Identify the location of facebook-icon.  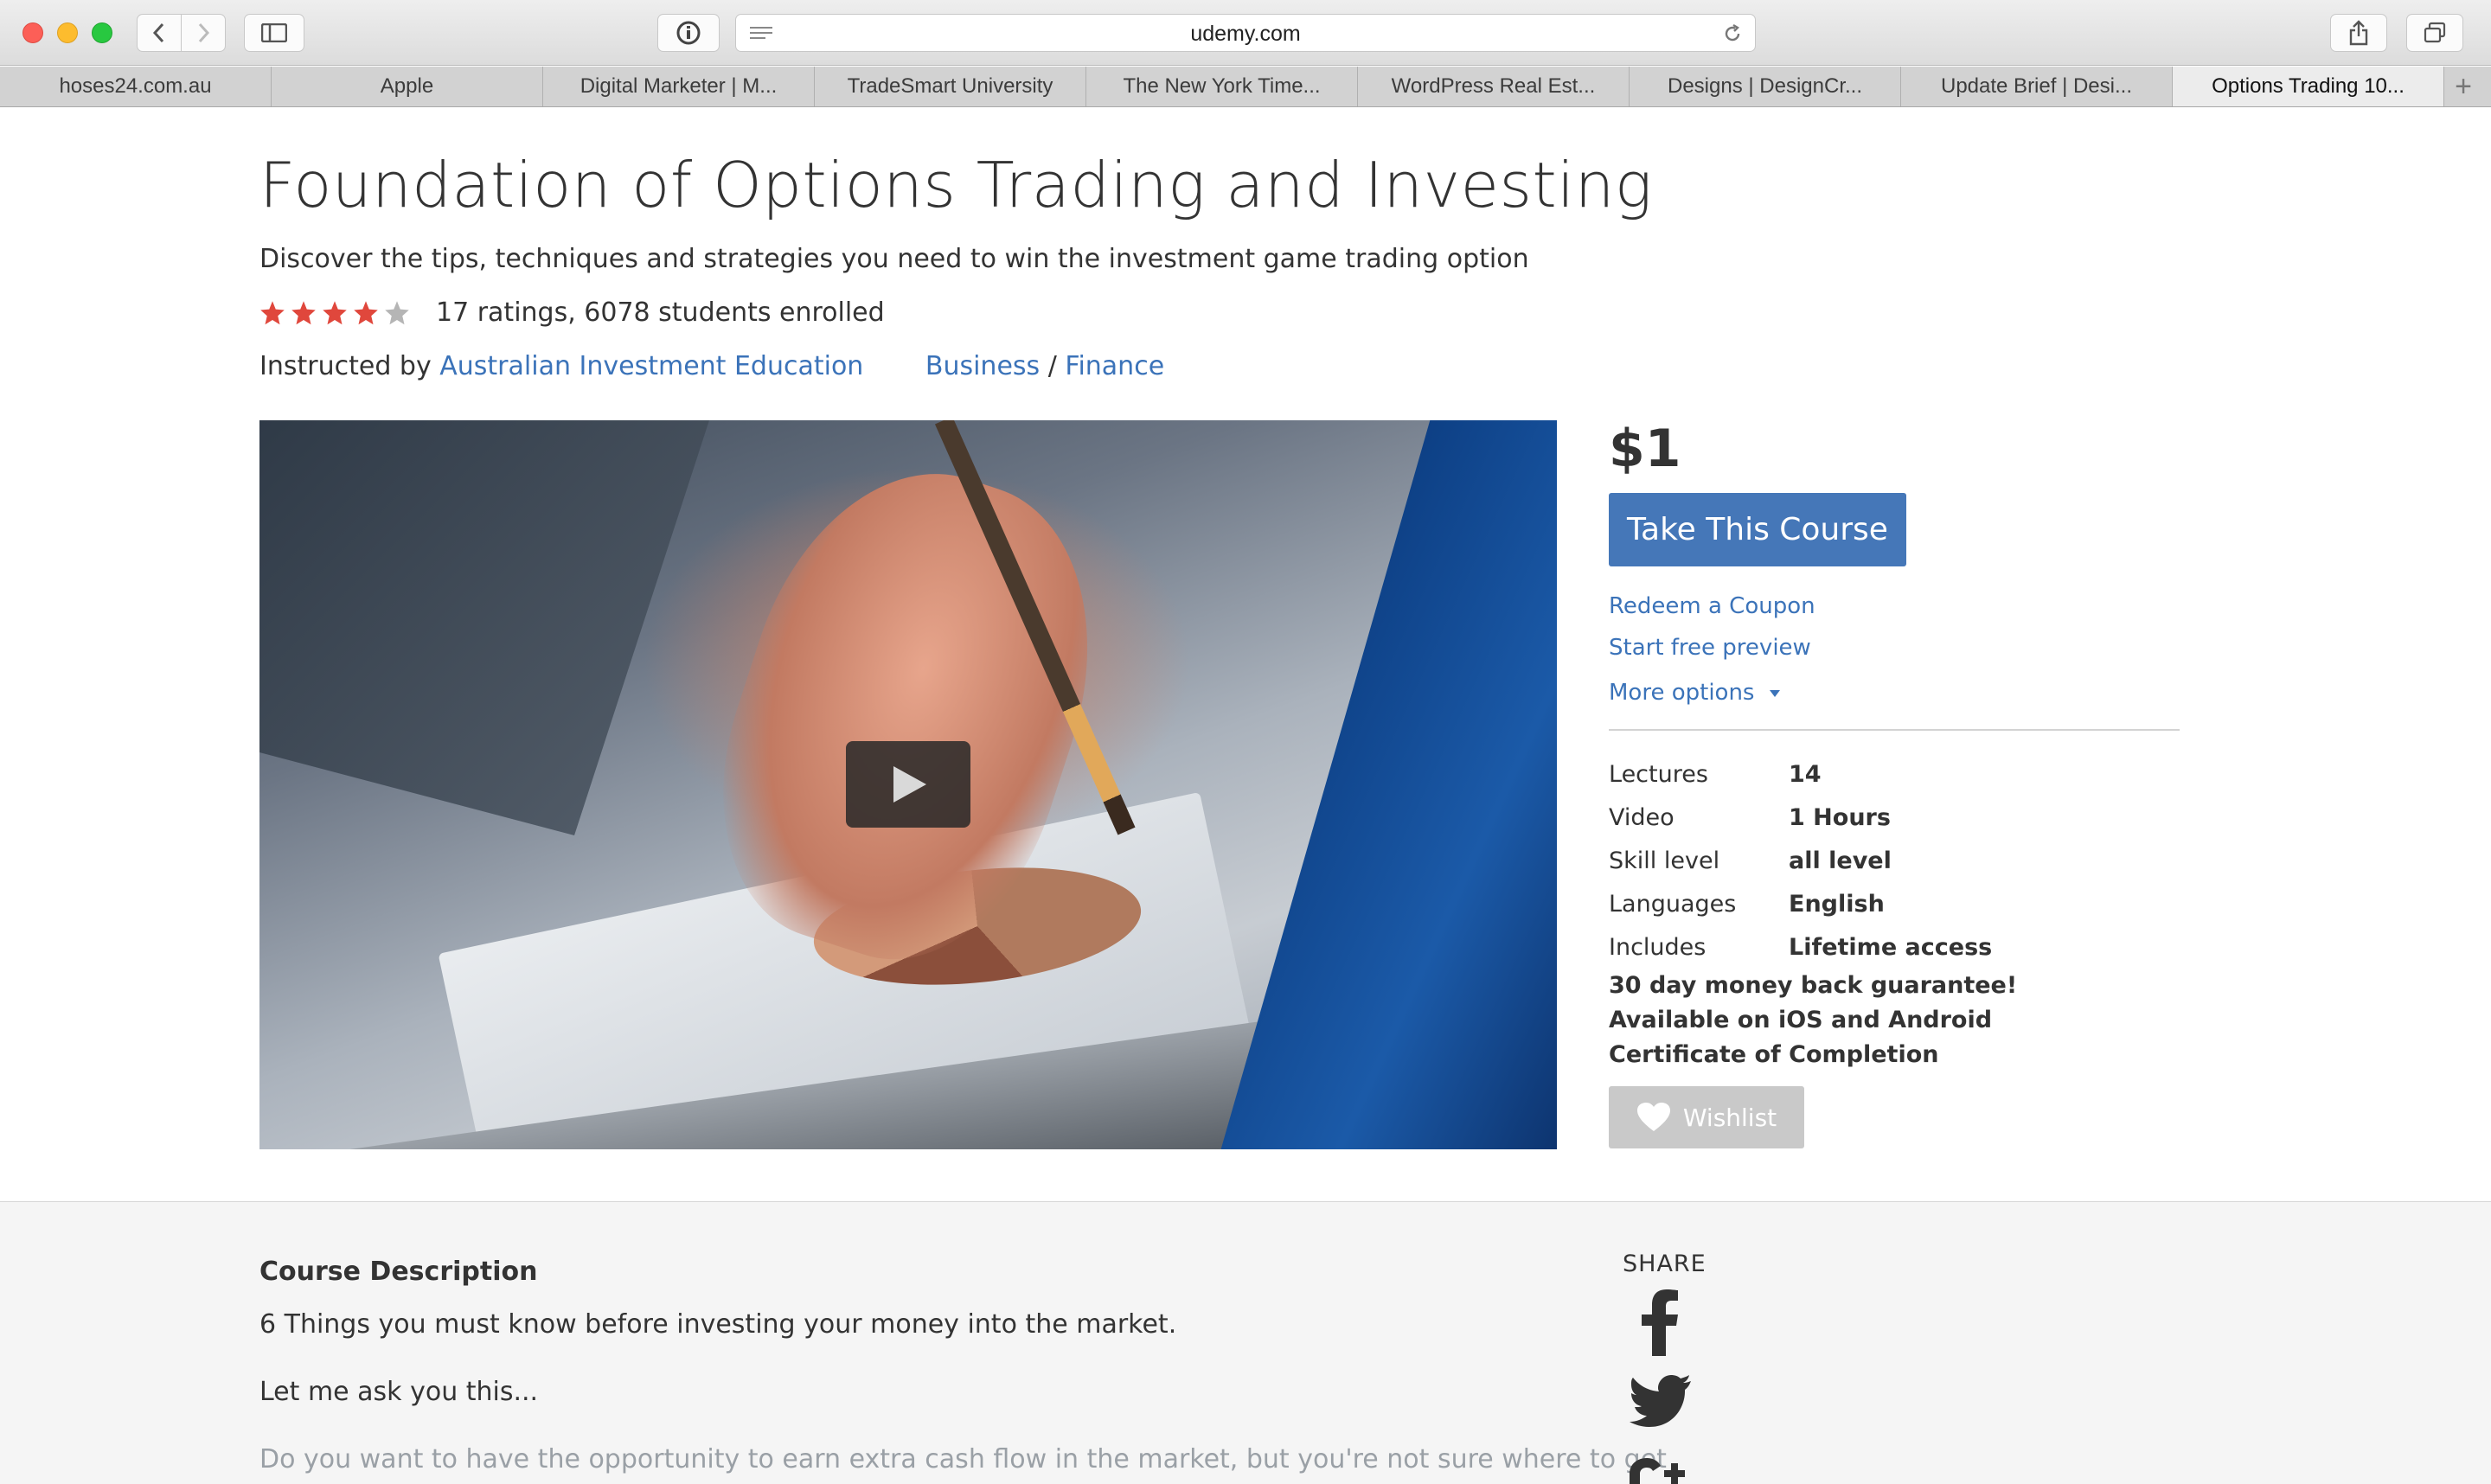
(1661, 1322).